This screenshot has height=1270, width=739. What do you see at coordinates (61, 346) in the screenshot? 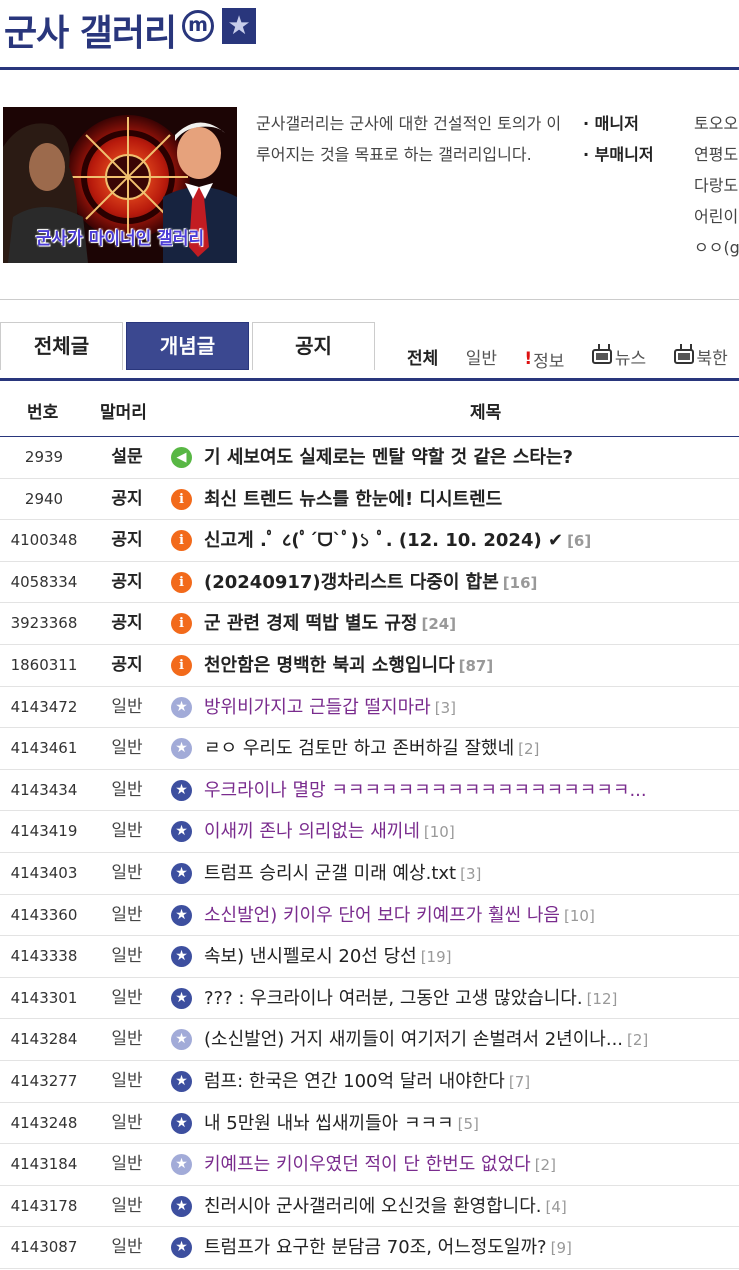
I see `tab-all-posts: 전체글` at bounding box center [61, 346].